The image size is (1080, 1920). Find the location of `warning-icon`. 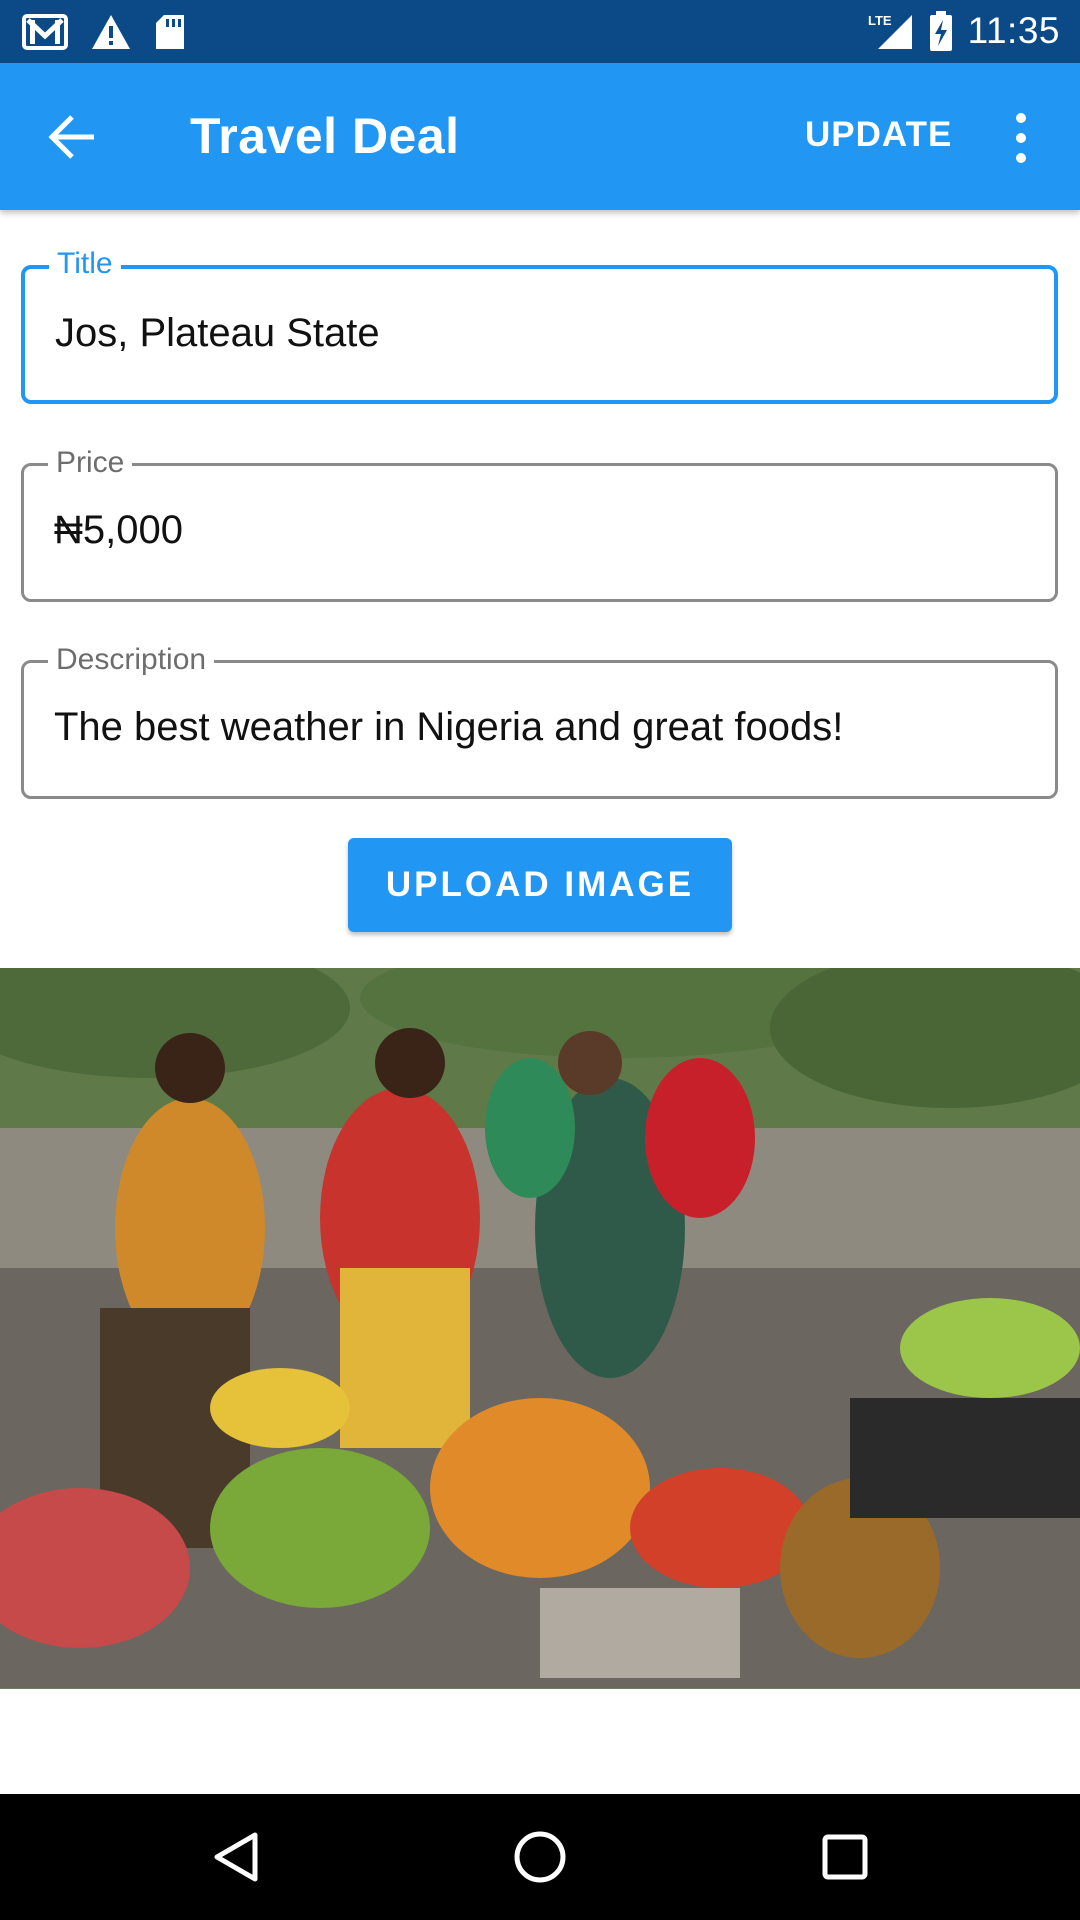

warning-icon is located at coordinates (111, 32).